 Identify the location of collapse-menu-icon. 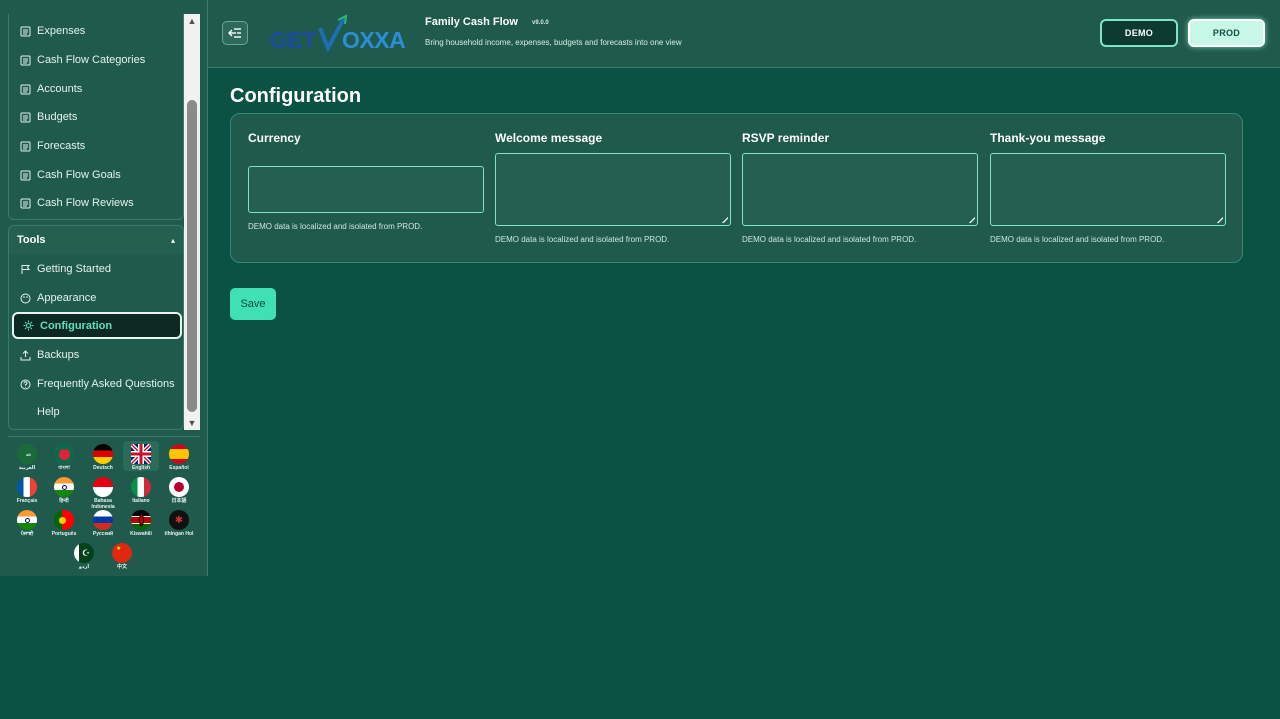
(234, 33).